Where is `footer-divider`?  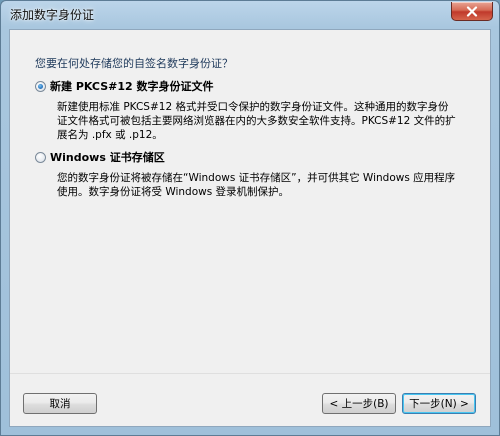 footer-divider is located at coordinates (250, 373).